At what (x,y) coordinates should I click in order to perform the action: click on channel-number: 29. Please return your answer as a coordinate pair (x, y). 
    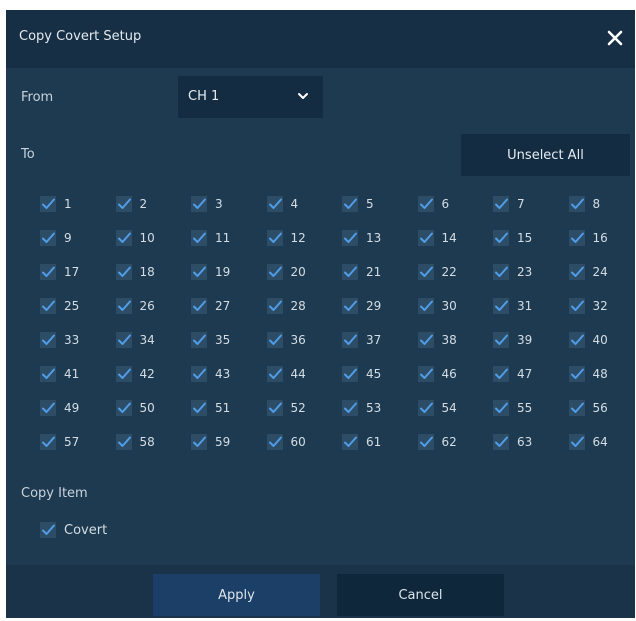
    Looking at the image, I should click on (374, 306).